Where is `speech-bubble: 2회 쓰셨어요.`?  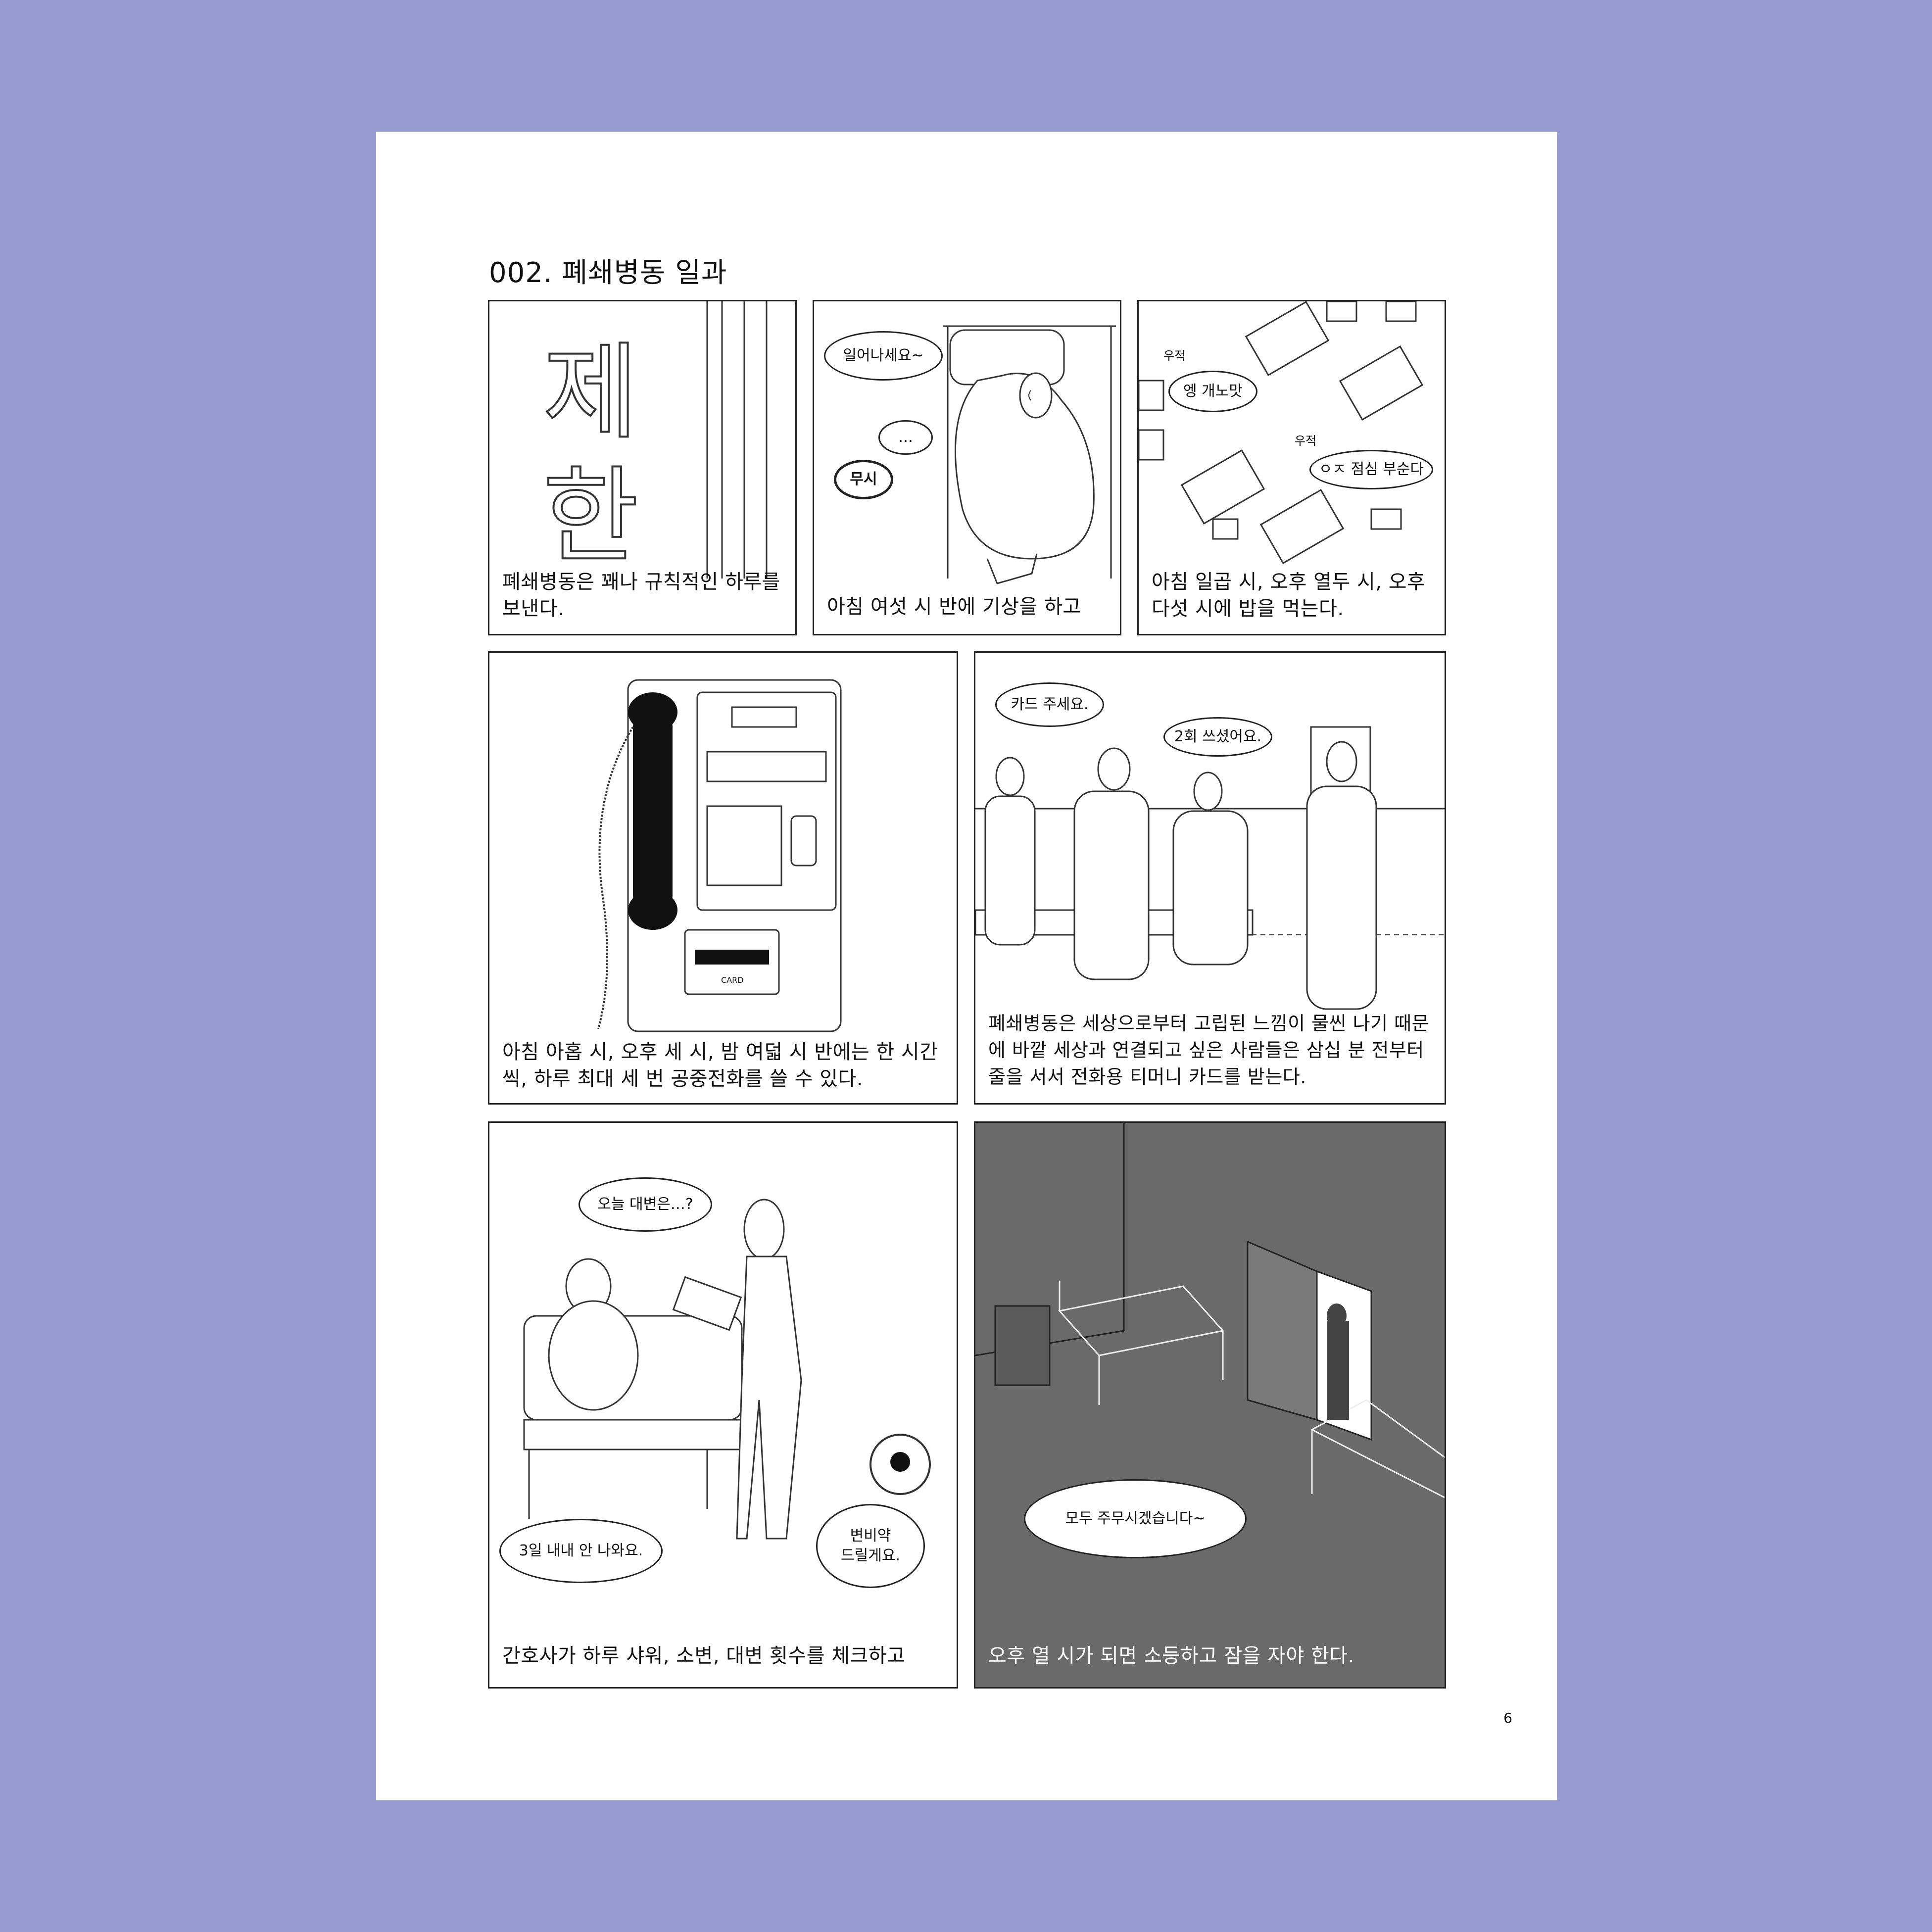
speech-bubble: 2회 쓰셨어요. is located at coordinates (1217, 737).